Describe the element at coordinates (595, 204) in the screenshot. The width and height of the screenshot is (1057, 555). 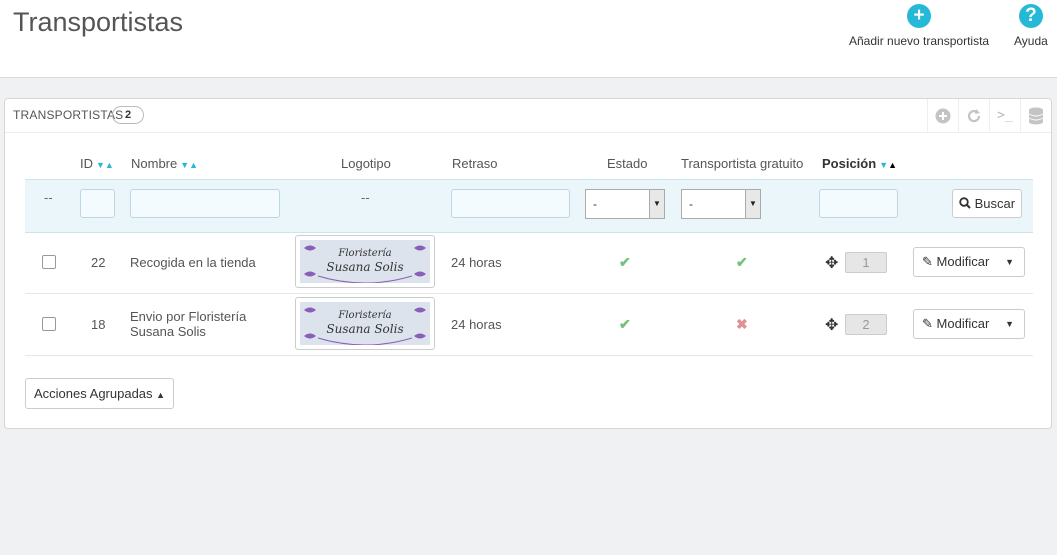
I see `filter-estado-value: -` at that location.